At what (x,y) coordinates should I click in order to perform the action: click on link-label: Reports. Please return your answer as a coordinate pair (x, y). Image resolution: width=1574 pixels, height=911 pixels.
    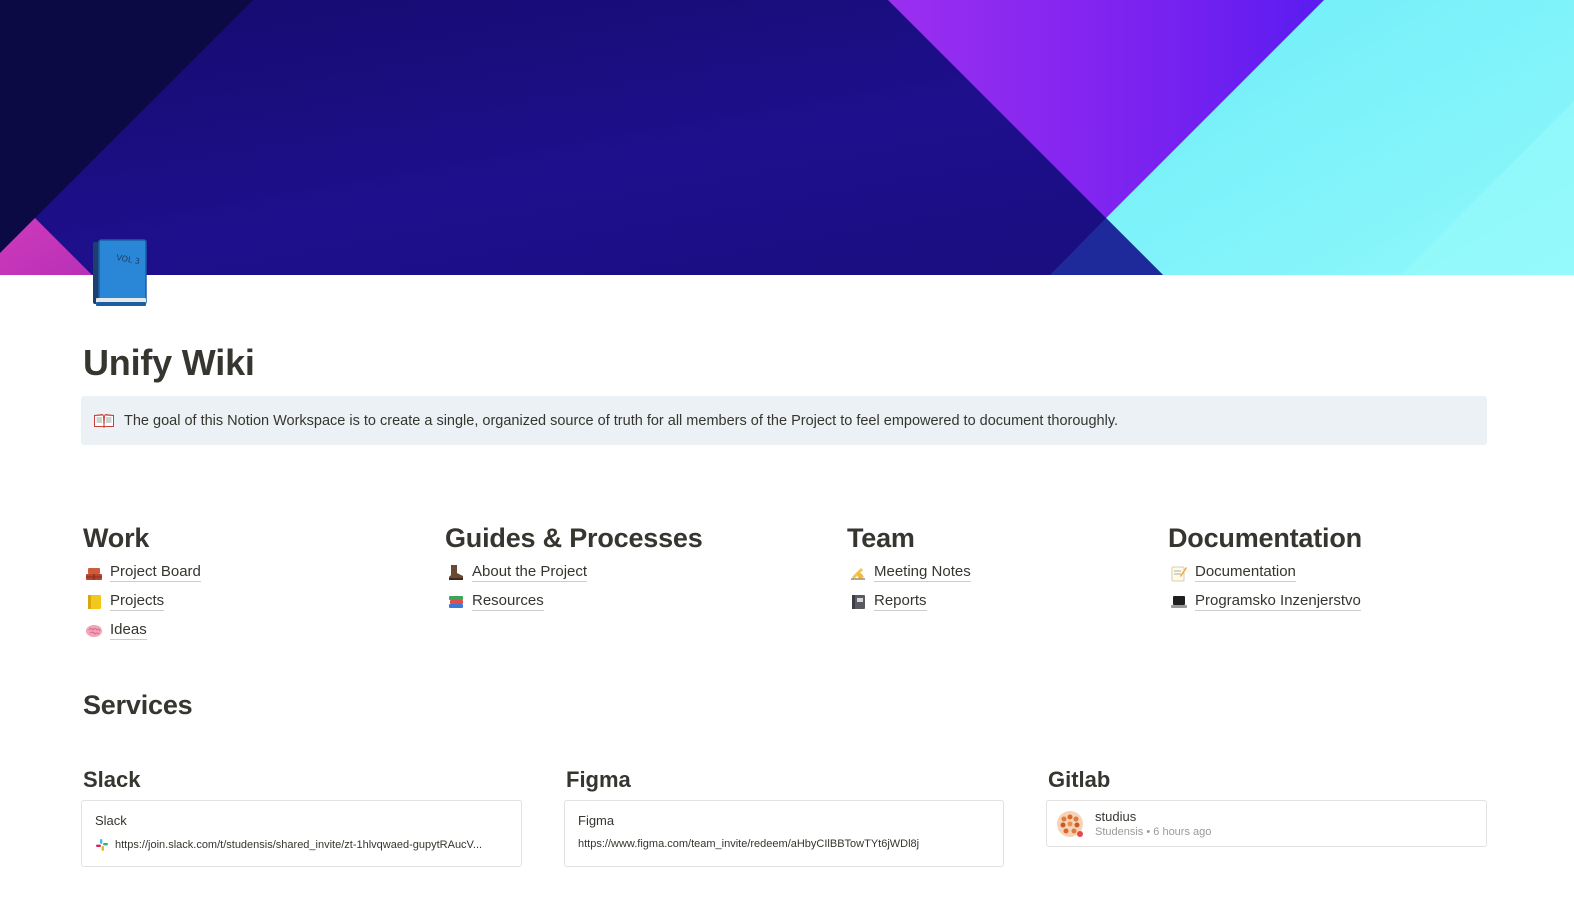
    Looking at the image, I should click on (900, 601).